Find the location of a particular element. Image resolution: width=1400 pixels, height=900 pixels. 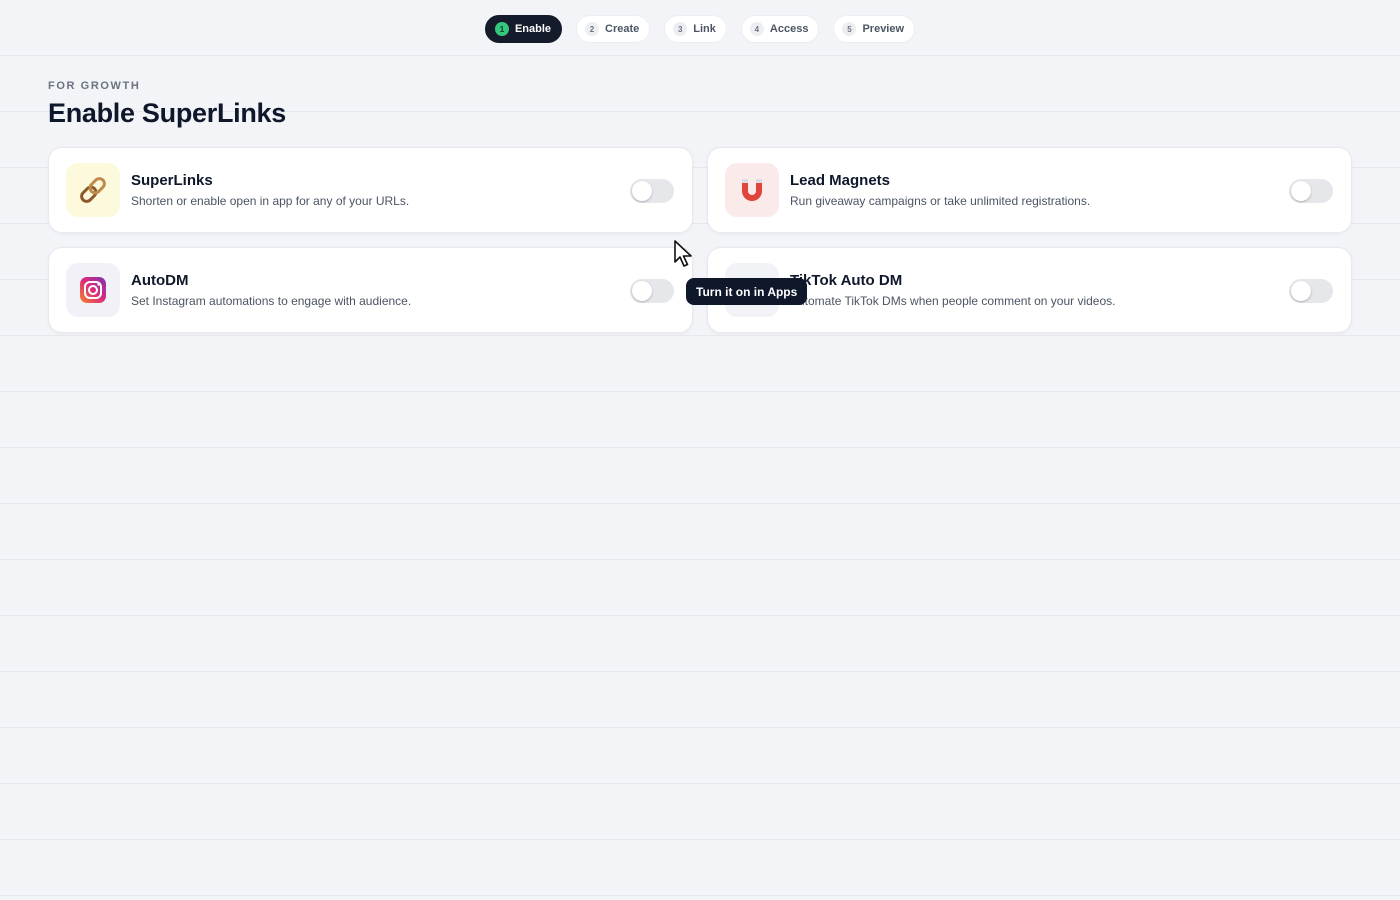

section-eyebrow: FOR GROWTH is located at coordinates (94, 86).